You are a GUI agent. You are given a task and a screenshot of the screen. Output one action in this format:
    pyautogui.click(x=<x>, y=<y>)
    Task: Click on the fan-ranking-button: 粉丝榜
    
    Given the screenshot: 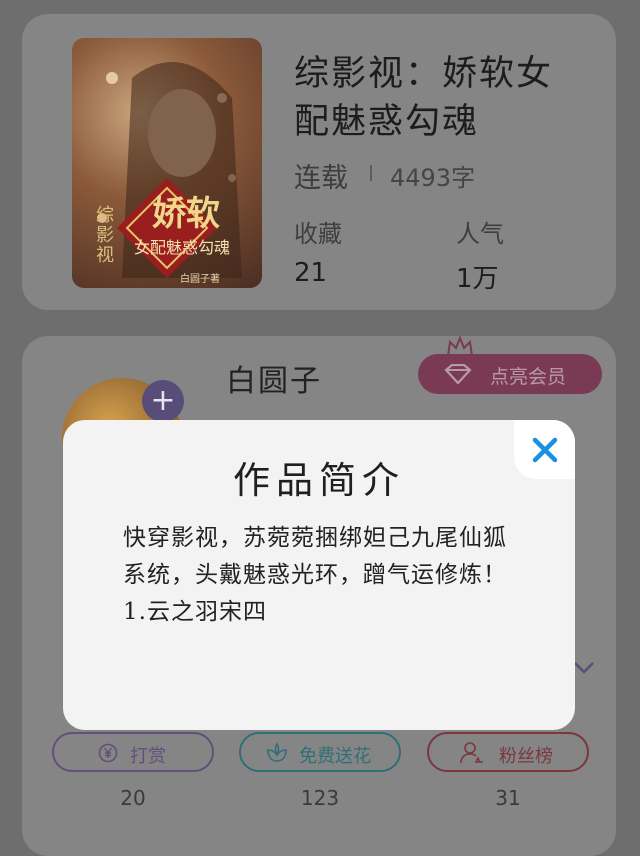 What is the action you would take?
    pyautogui.click(x=508, y=752)
    